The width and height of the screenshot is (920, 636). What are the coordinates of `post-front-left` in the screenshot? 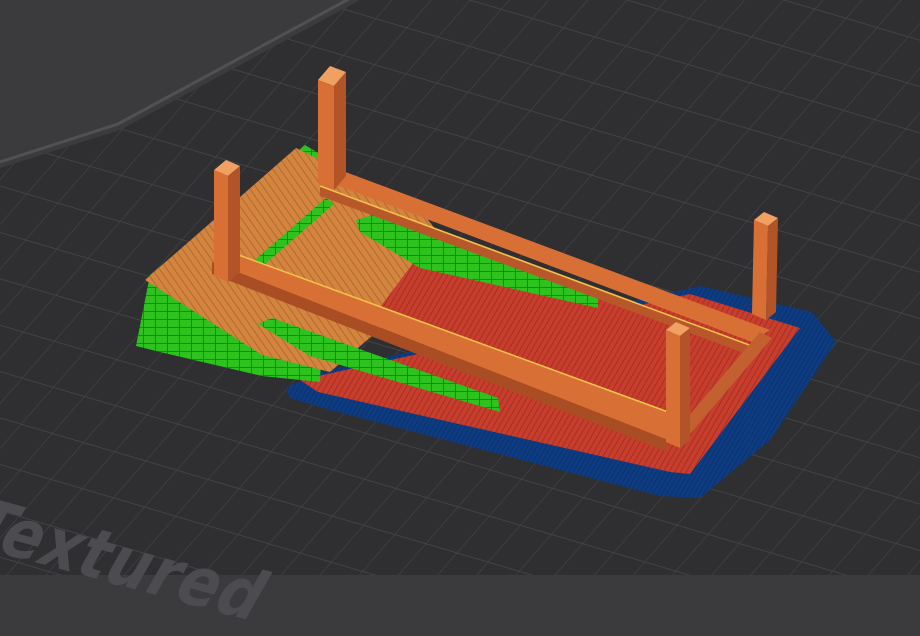 It's located at (227, 221).